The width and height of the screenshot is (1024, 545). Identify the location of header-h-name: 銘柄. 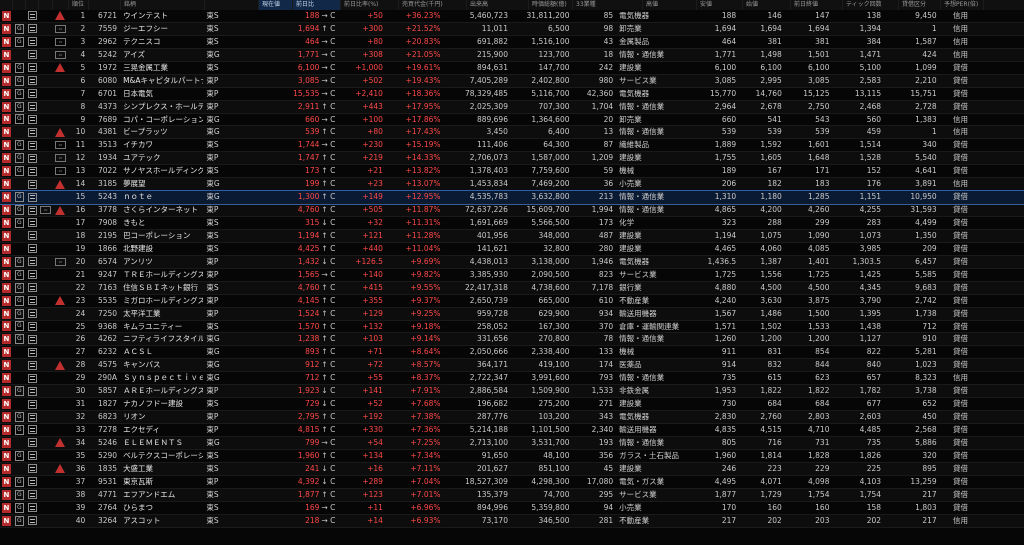
(163, 5).